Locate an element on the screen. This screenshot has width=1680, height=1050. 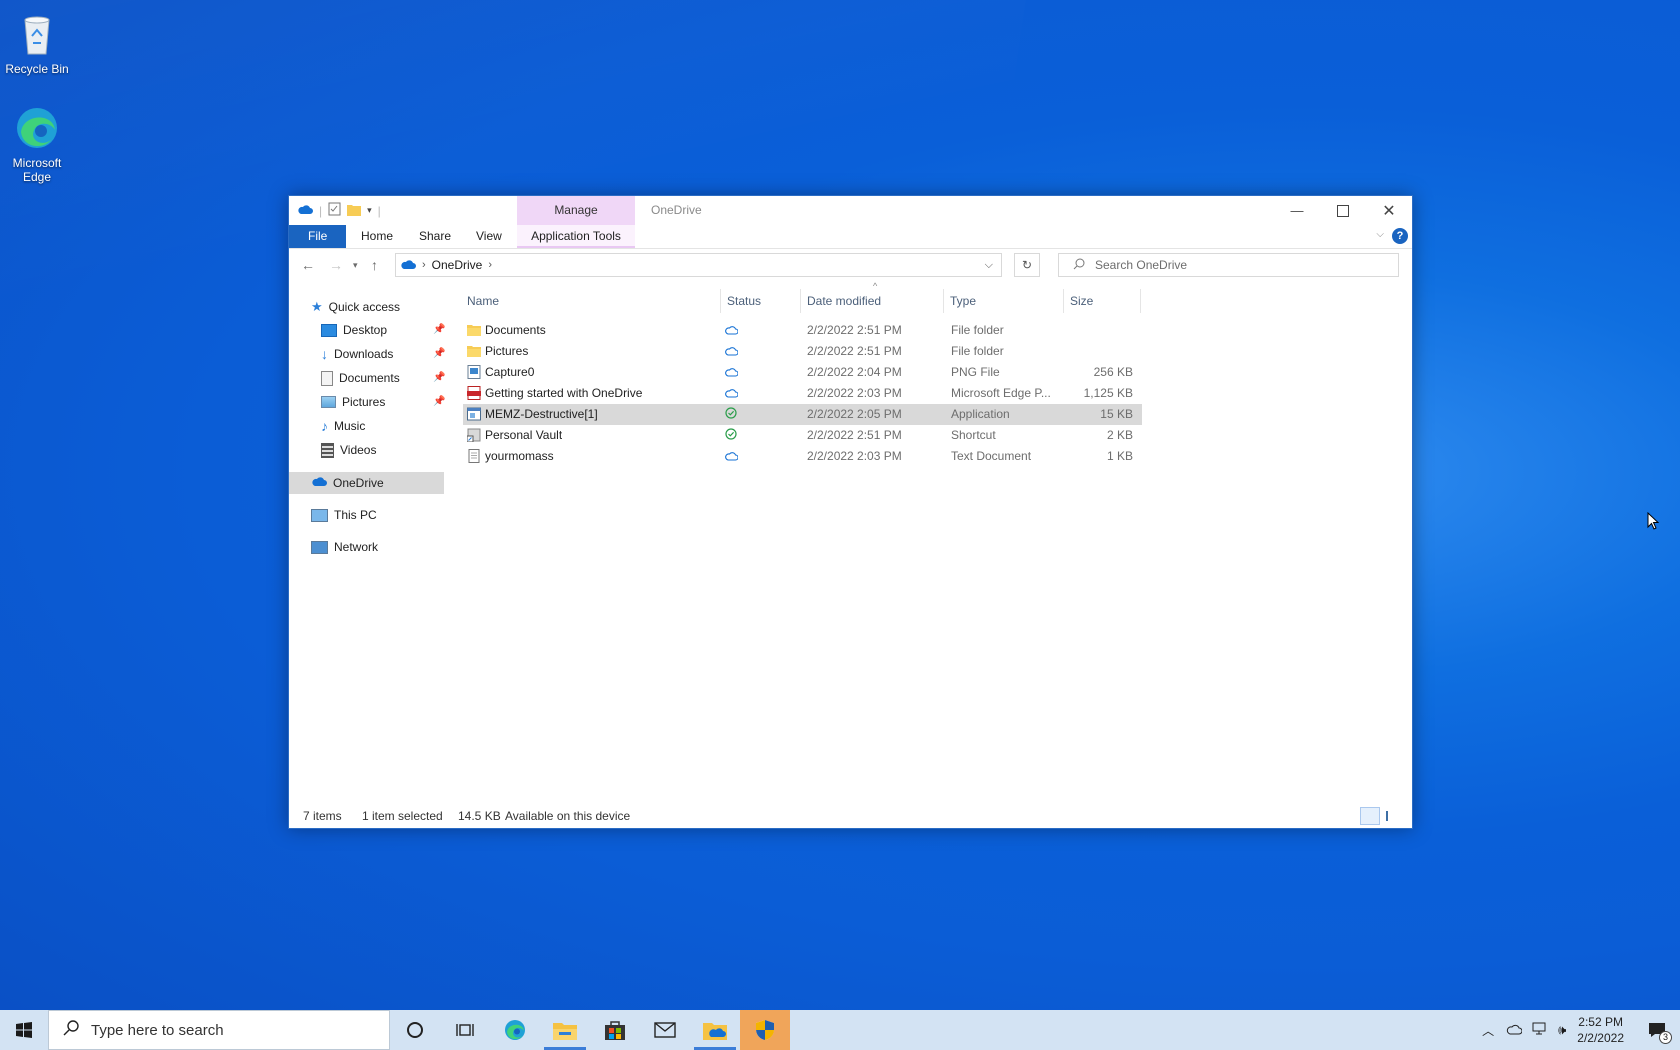
windows-logo-icon is located at coordinates (24, 1030).